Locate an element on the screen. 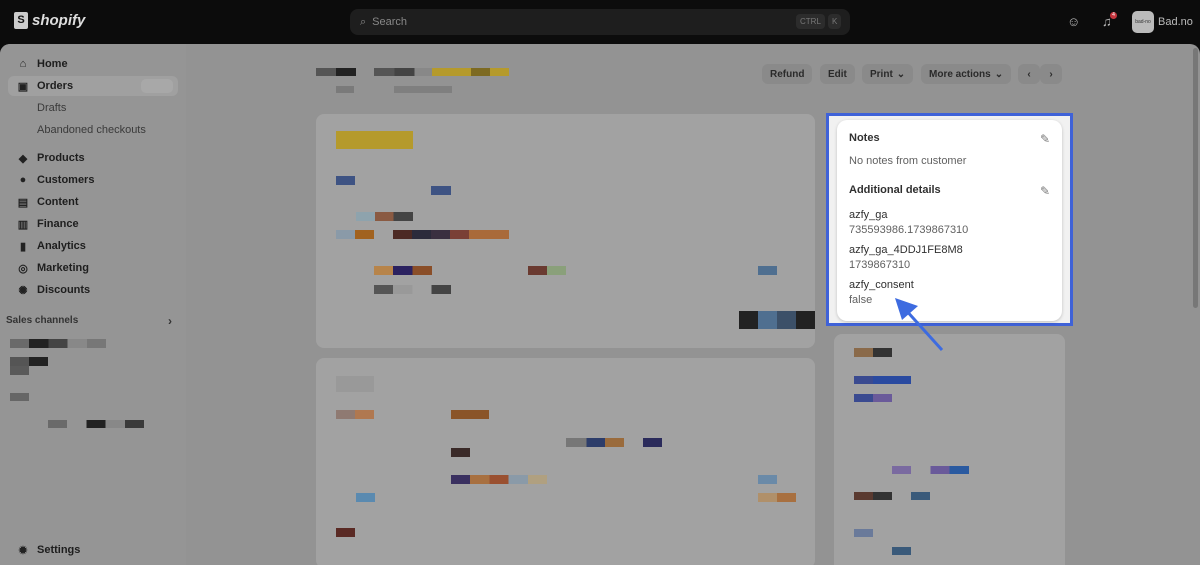 Image resolution: width=1200 pixels, height=565 pixels. label: Sales channels is located at coordinates (42, 320).